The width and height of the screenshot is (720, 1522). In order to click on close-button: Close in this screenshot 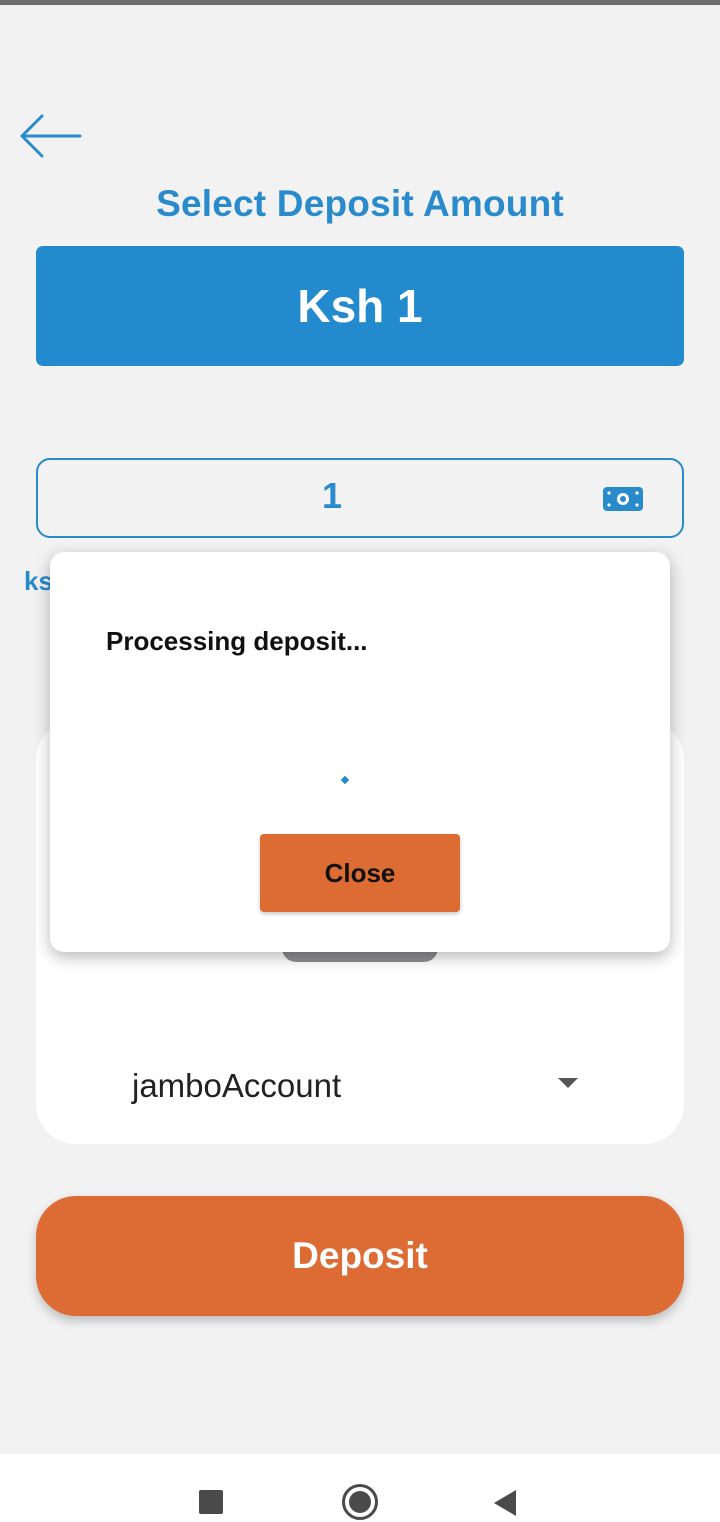, I will do `click(360, 873)`.